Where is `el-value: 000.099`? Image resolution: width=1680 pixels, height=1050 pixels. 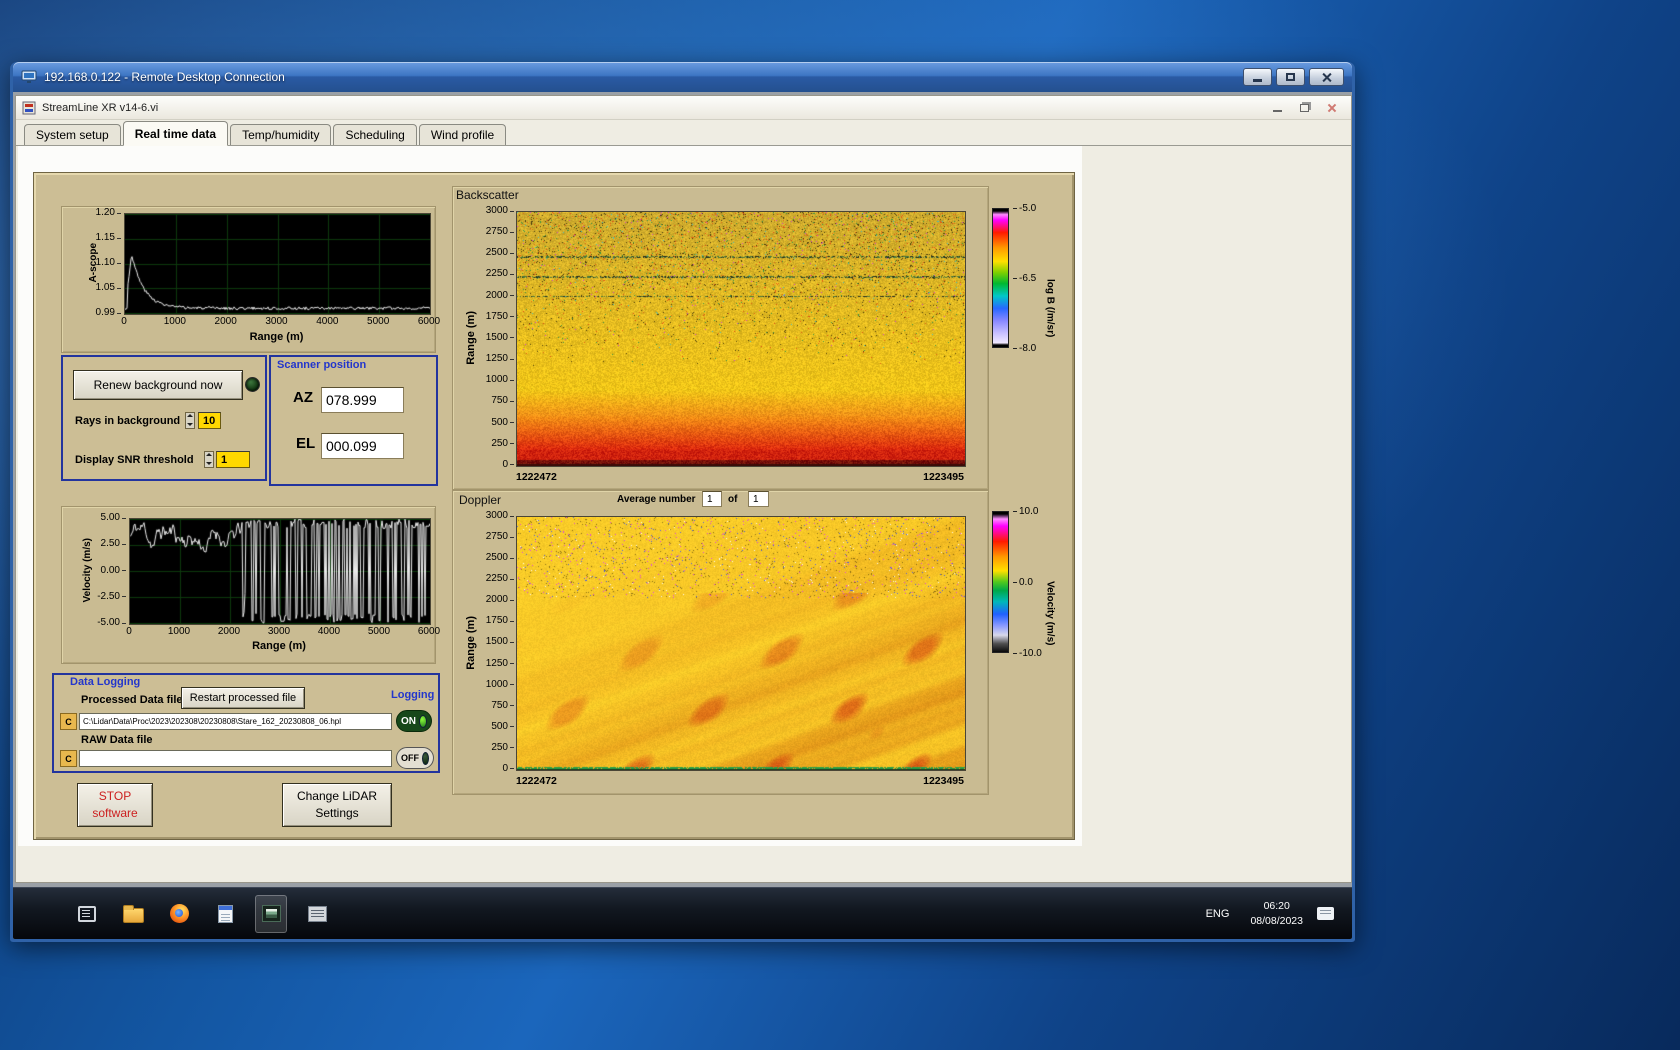 el-value: 000.099 is located at coordinates (362, 446).